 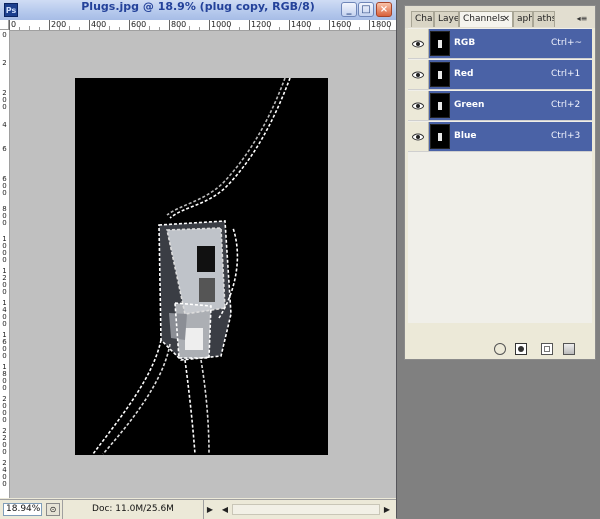 I want to click on ruler-left-label: 2200, so click(x=4, y=441).